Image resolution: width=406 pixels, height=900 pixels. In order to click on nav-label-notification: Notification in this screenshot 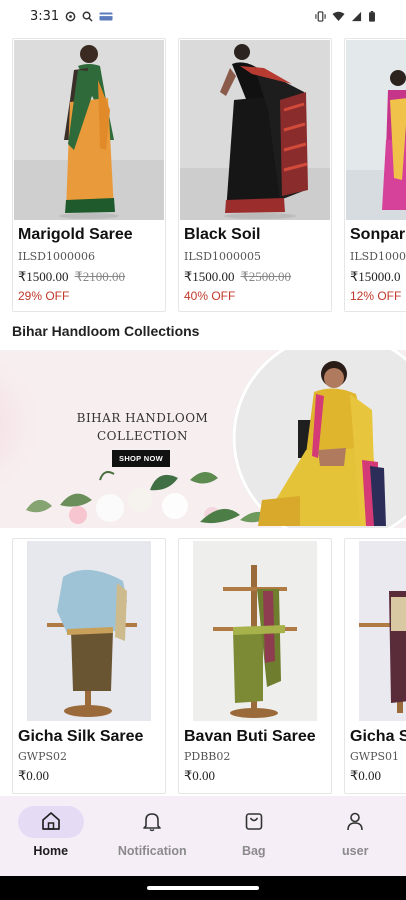, I will do `click(152, 851)`.